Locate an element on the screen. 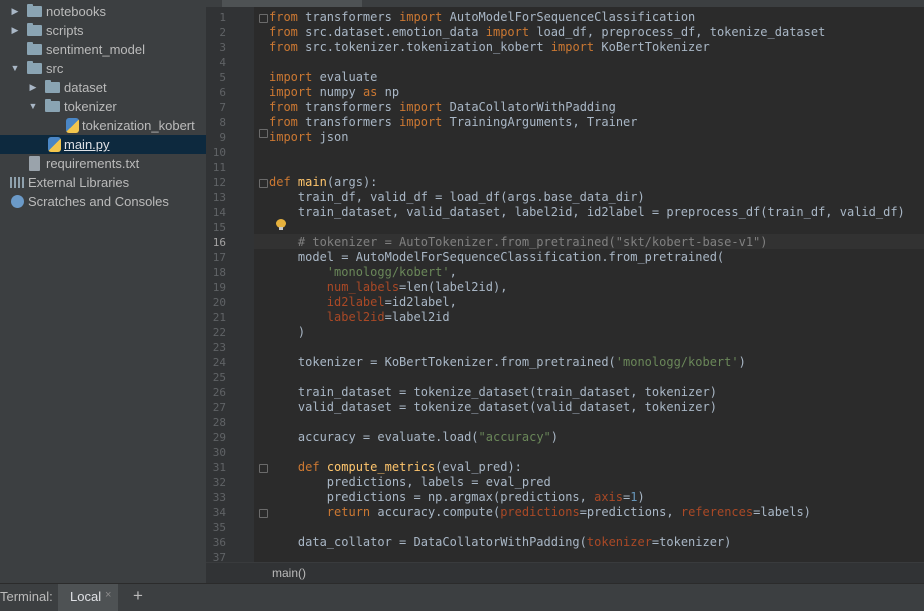  add-terminal-icon: + is located at coordinates (138, 596).